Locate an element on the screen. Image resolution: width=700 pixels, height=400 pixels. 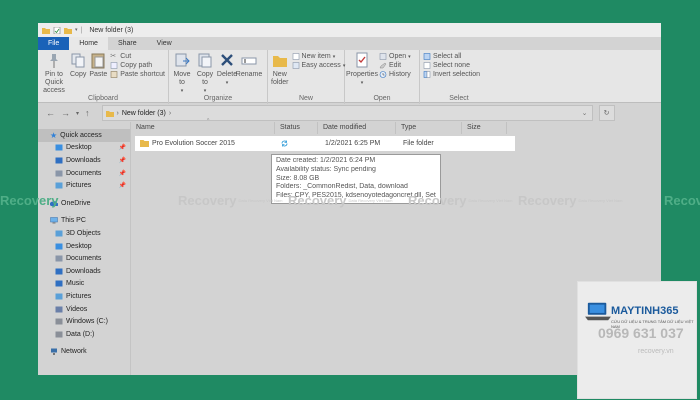
copy-path-button: Copy path is located at coordinates (137, 65).